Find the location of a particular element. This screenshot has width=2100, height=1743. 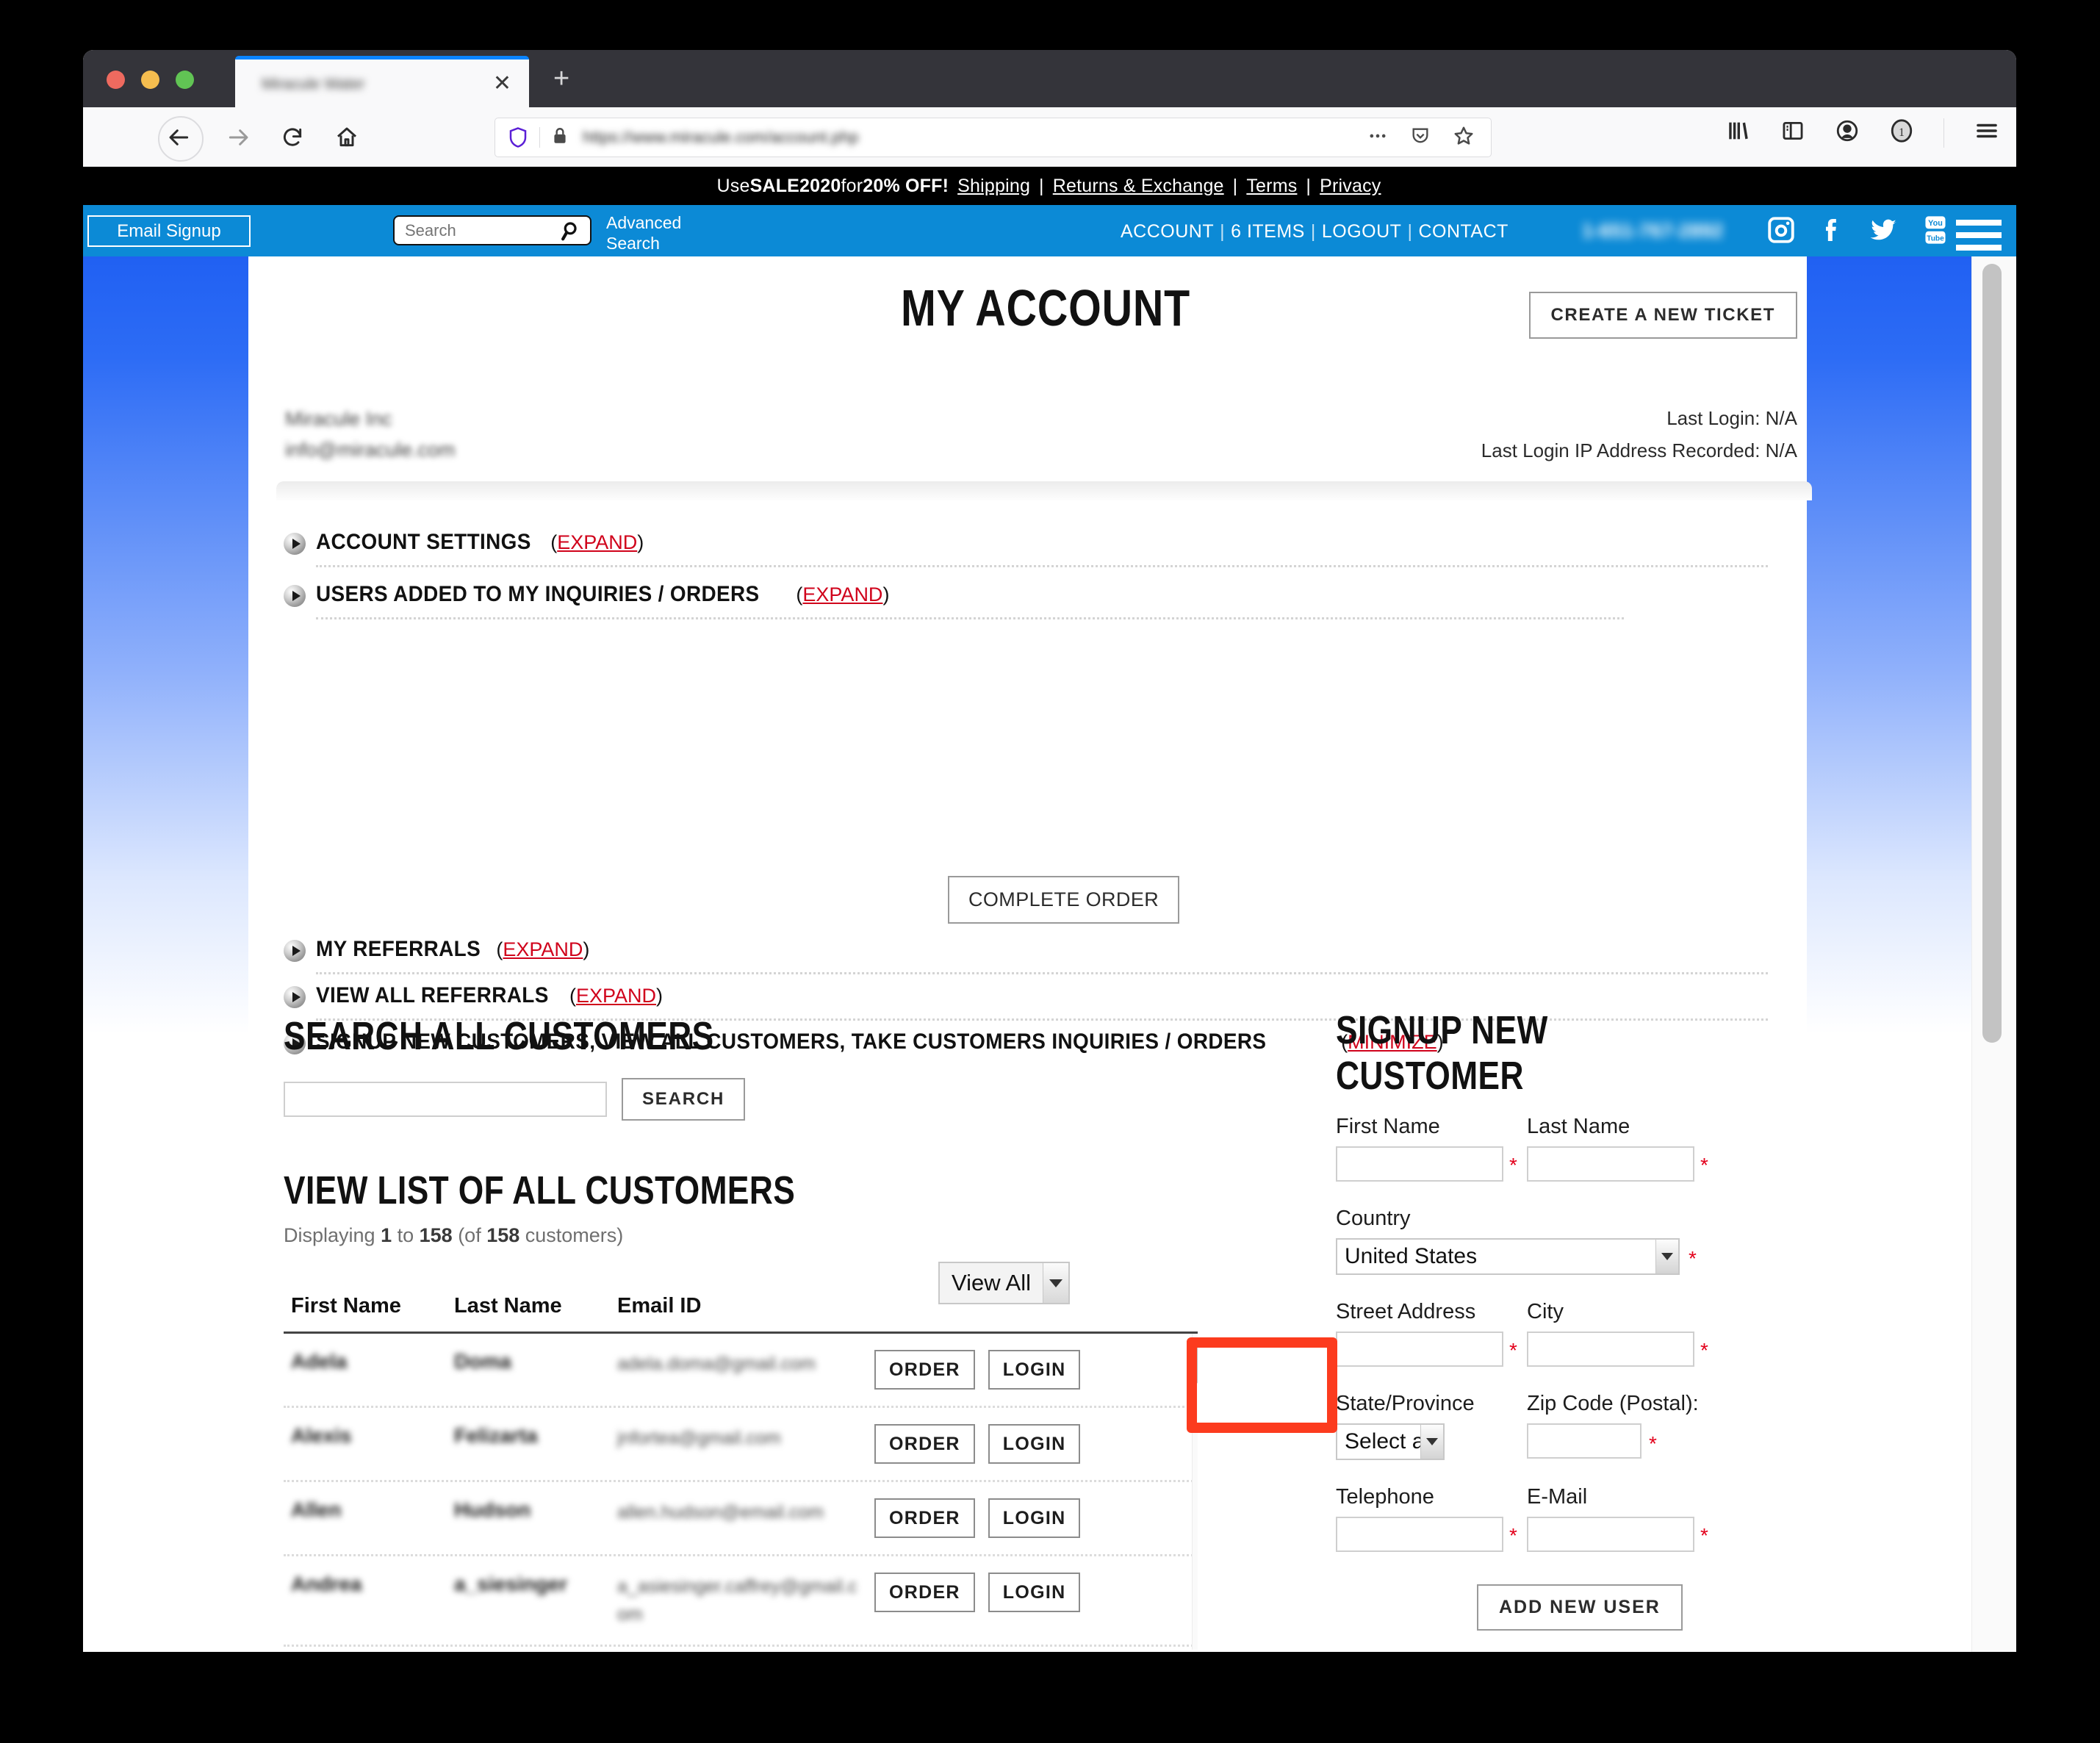

home-icon is located at coordinates (347, 137).